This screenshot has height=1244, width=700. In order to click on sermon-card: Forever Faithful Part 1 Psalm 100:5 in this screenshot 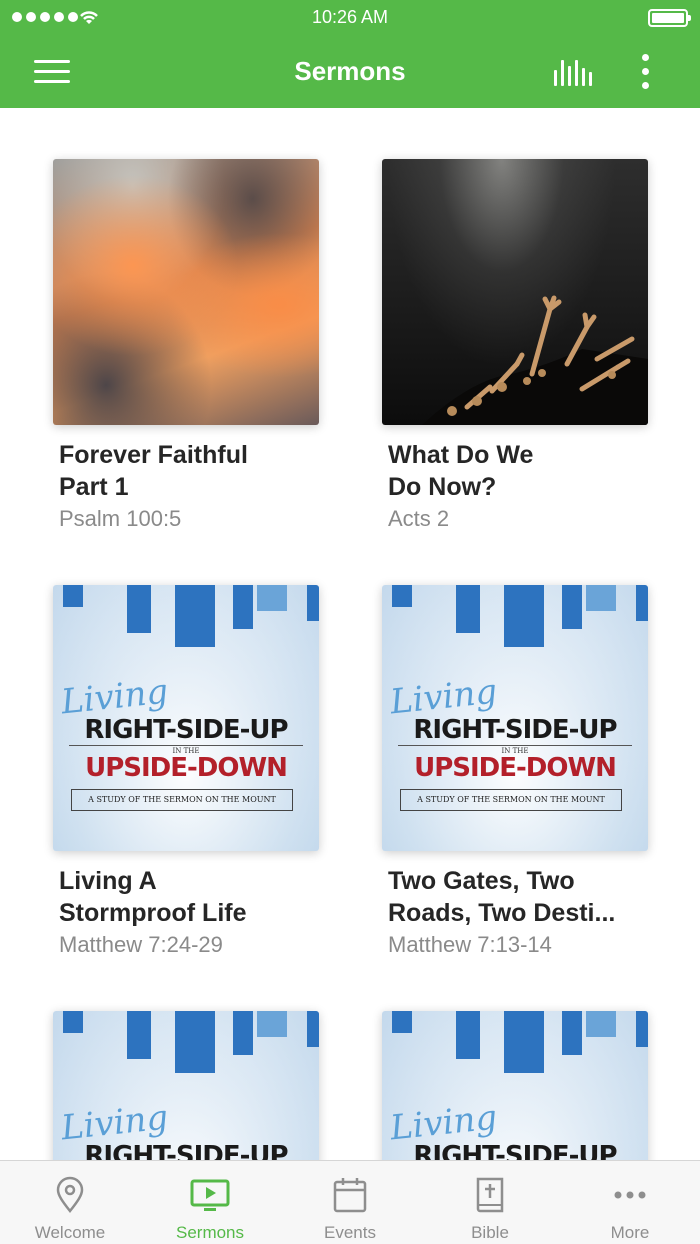, I will do `click(186, 346)`.